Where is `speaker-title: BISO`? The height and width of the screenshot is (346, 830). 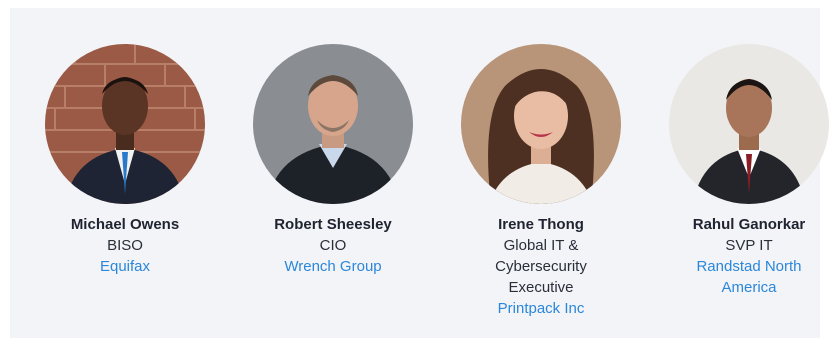
speaker-title: BISO is located at coordinates (125, 245).